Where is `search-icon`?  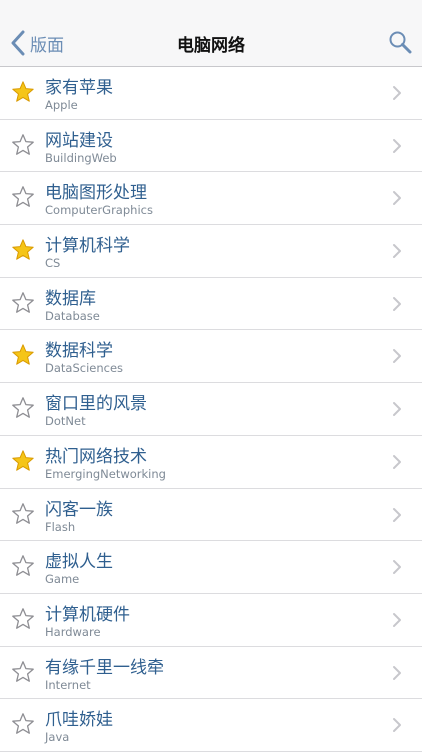 search-icon is located at coordinates (400, 42).